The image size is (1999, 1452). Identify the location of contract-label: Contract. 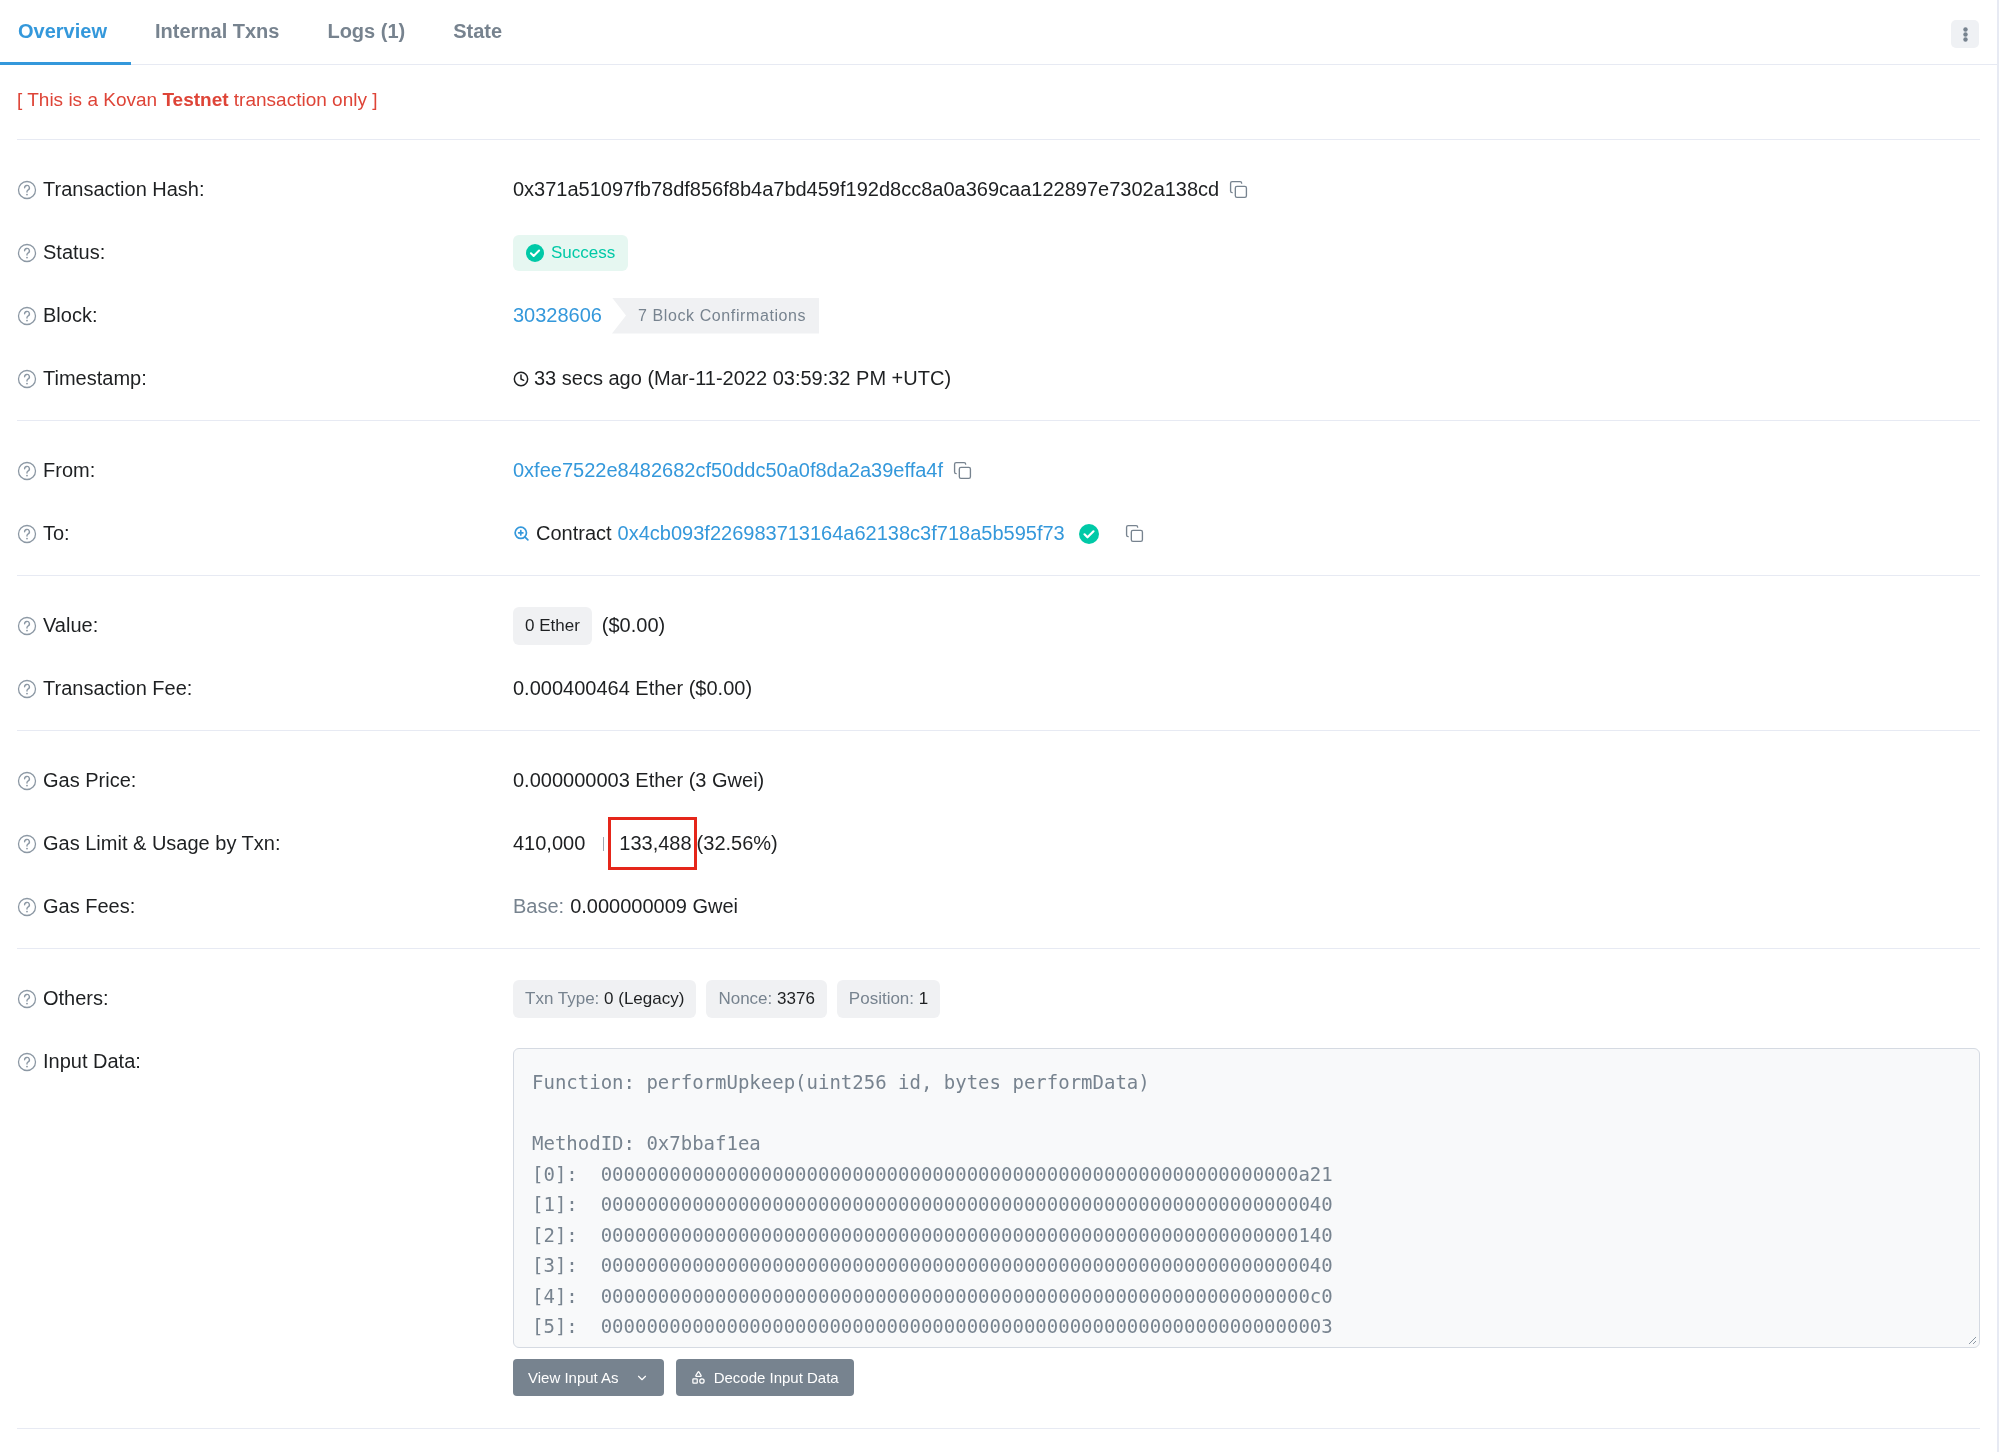
(574, 533).